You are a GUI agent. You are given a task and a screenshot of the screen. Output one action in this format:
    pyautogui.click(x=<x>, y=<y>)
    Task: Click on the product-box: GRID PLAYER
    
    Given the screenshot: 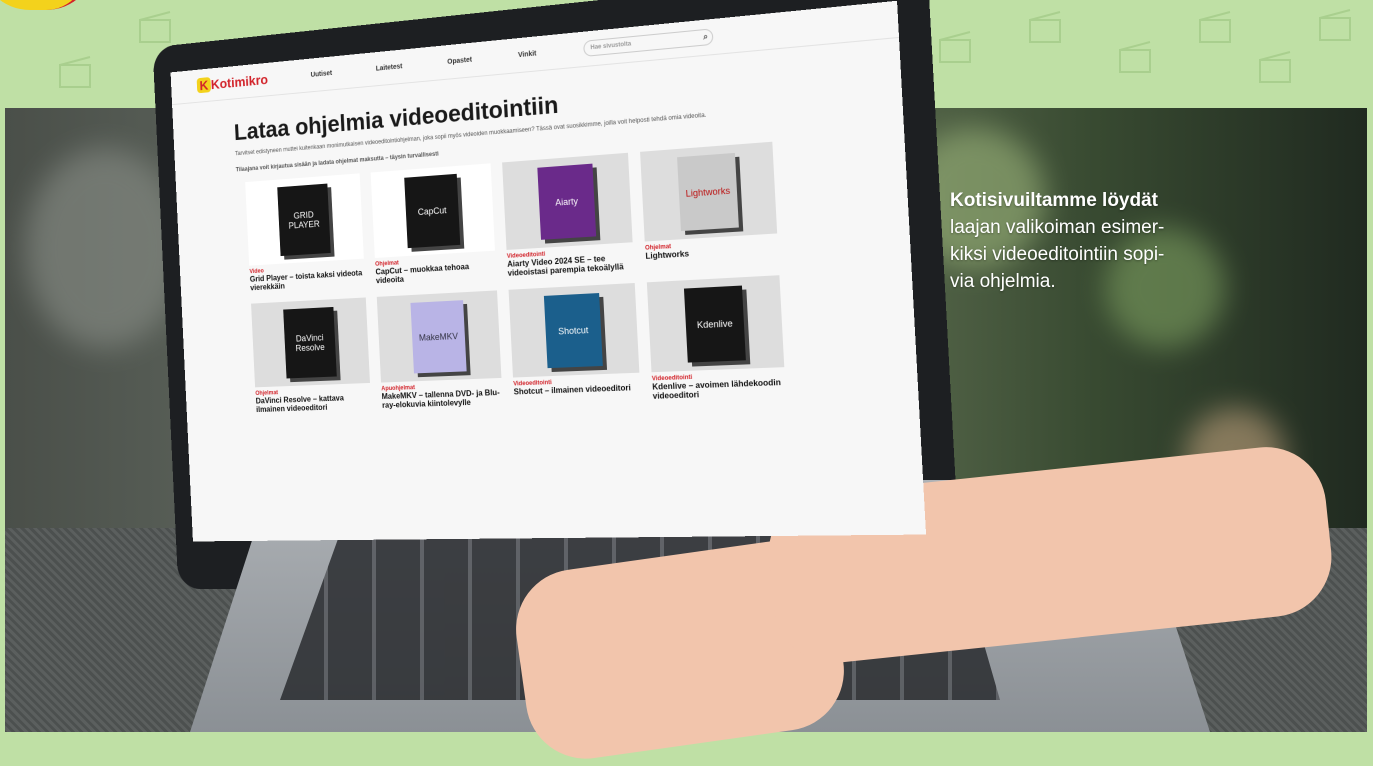 What is the action you would take?
    pyautogui.click(x=303, y=220)
    